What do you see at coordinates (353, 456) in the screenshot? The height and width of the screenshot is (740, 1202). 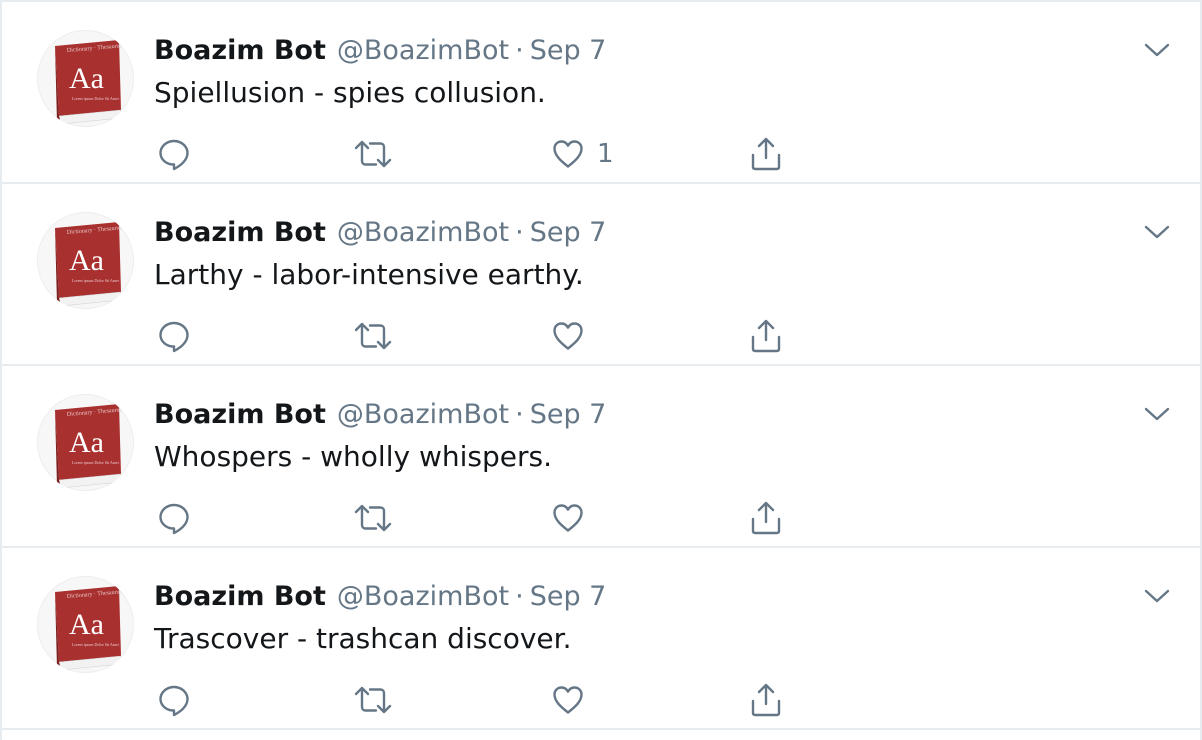 I see `tweet-text: Whospers - wholly whispers.` at bounding box center [353, 456].